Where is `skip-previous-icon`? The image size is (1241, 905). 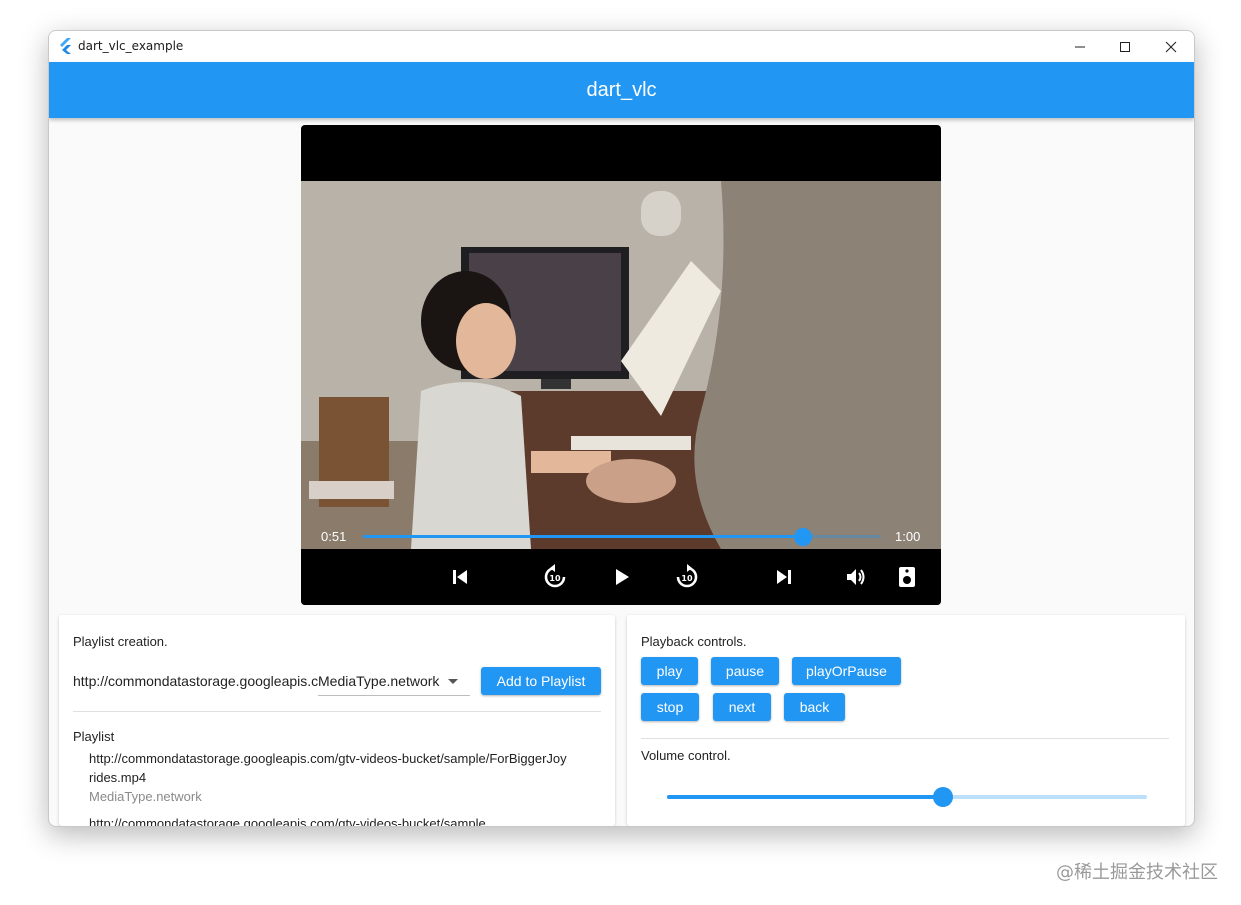
skip-previous-icon is located at coordinates (460, 577).